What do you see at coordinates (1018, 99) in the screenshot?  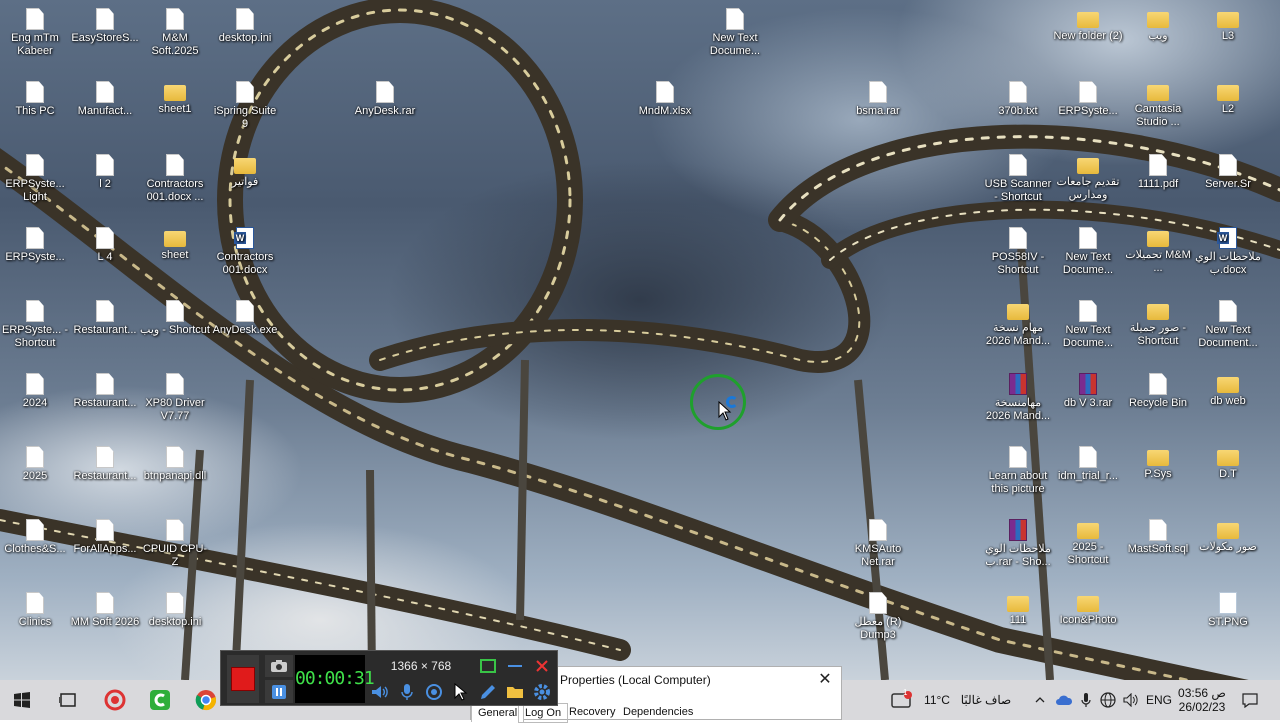 I see `desktop-icon: 370b.txt` at bounding box center [1018, 99].